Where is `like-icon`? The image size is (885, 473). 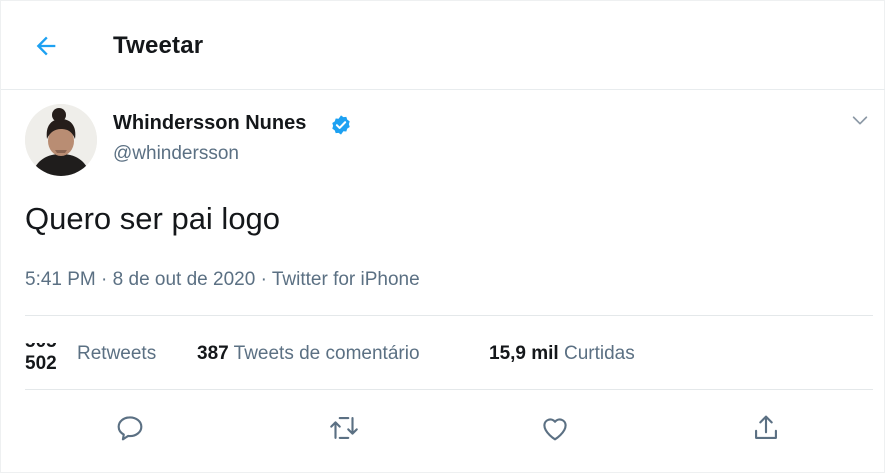
like-icon is located at coordinates (555, 428).